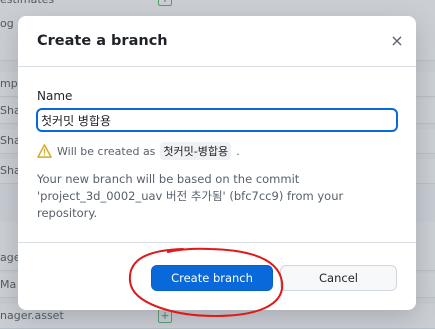 This screenshot has width=435, height=329. Describe the element at coordinates (196, 151) in the screenshot. I see `sanitized-branch-name: 첫커밋-병합용` at that location.